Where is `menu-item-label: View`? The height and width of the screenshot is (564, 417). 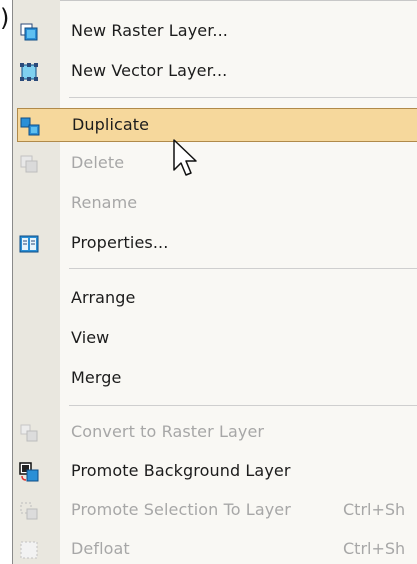 menu-item-label: View is located at coordinates (90, 337).